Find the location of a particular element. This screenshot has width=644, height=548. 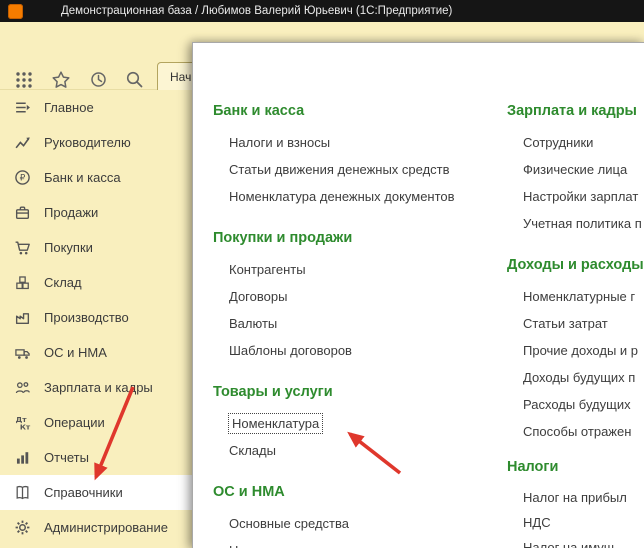

menu-item: Контрагенты is located at coordinates (355, 269).